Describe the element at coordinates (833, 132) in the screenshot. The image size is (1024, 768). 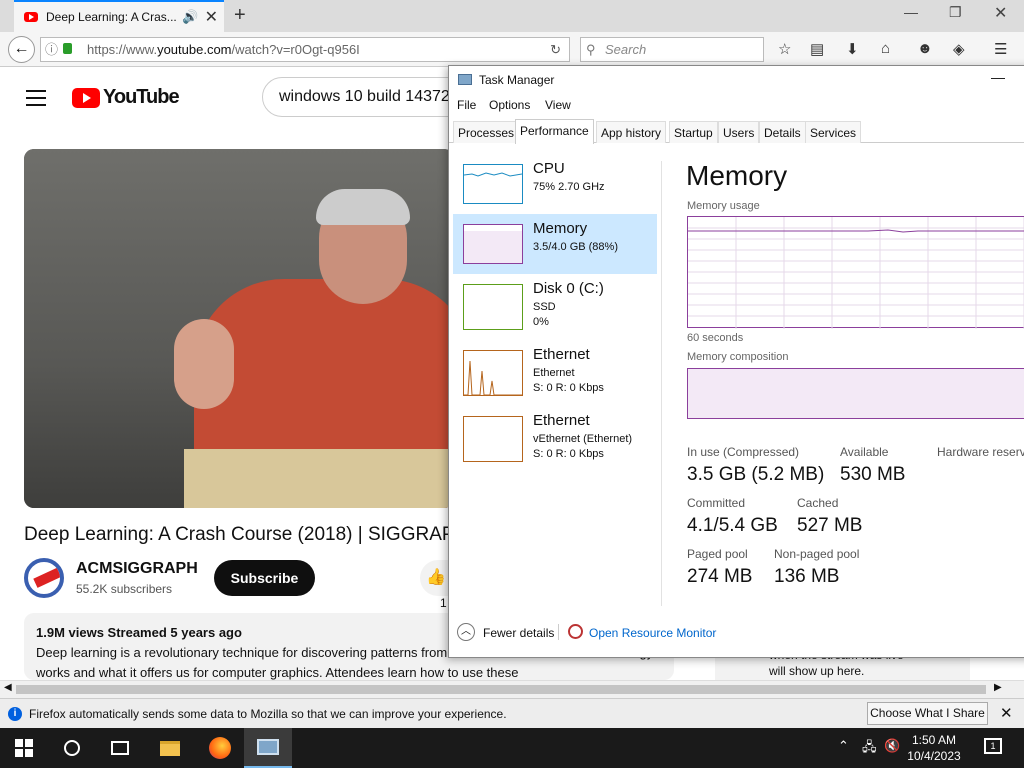
I see `tab-services: Services` at that location.